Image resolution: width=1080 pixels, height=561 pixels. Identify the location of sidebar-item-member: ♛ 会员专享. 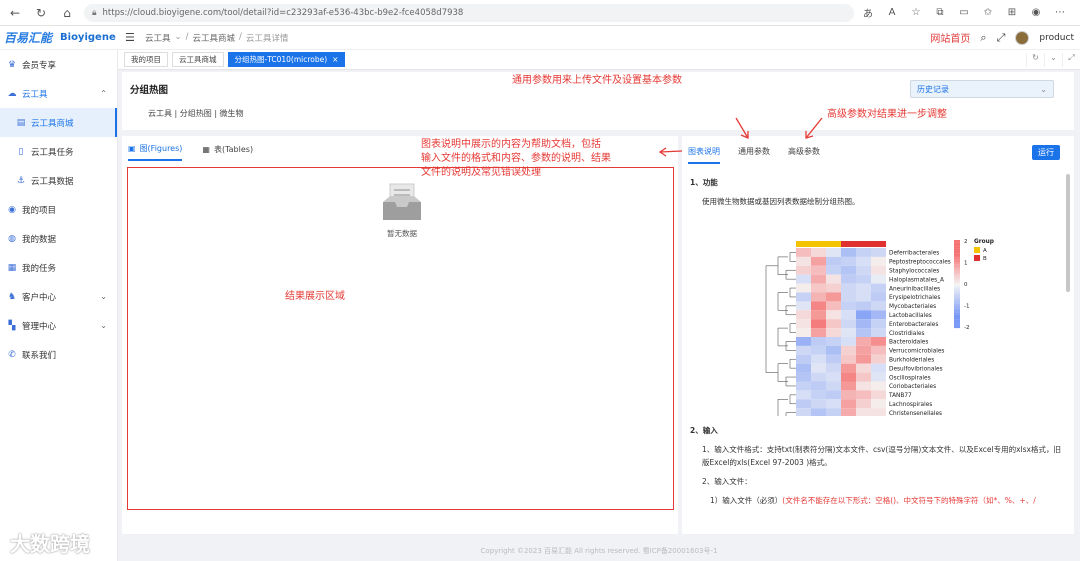
(58, 64).